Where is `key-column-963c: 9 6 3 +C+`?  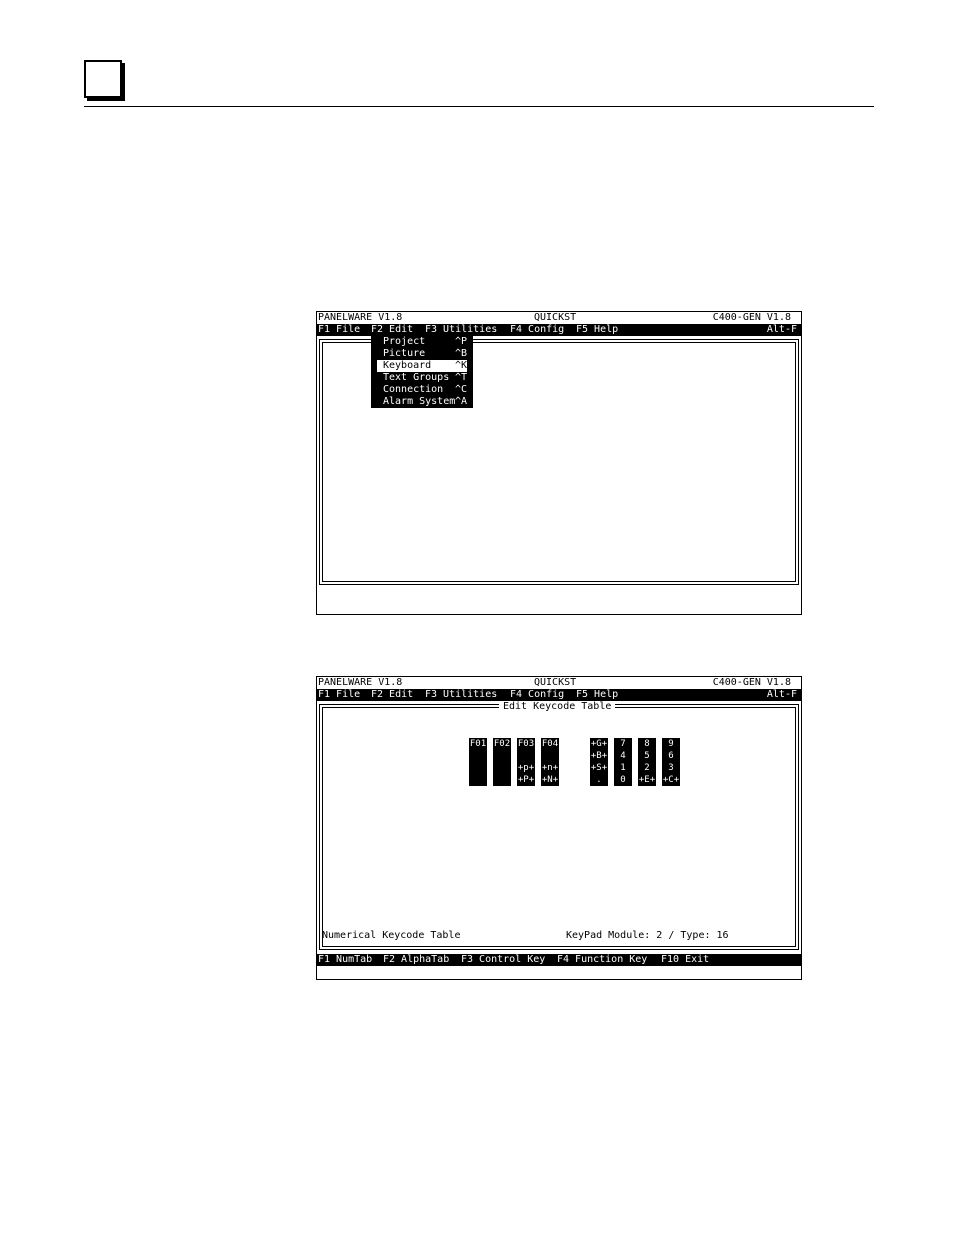 key-column-963c: 9 6 3 +C+ is located at coordinates (671, 762).